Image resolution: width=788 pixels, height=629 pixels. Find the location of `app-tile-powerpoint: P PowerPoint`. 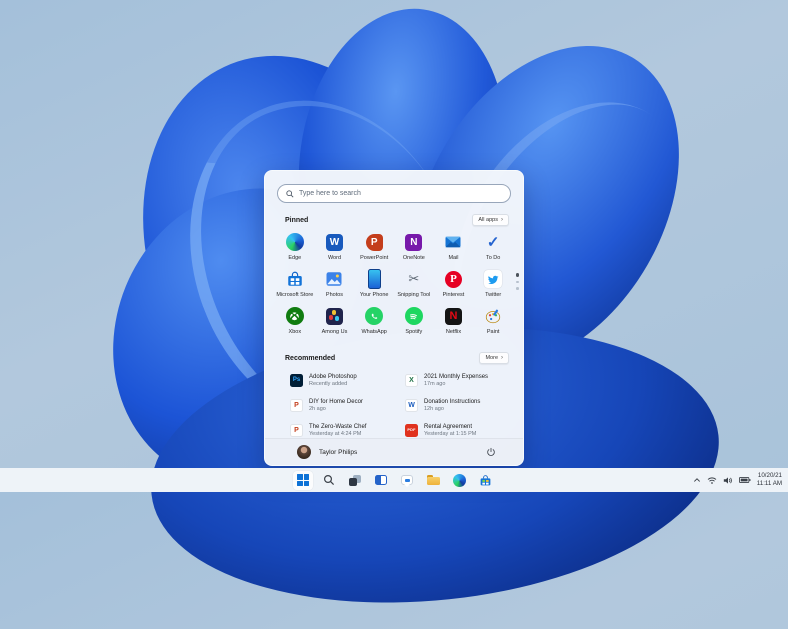

app-tile-powerpoint: P PowerPoint is located at coordinates (374, 248).